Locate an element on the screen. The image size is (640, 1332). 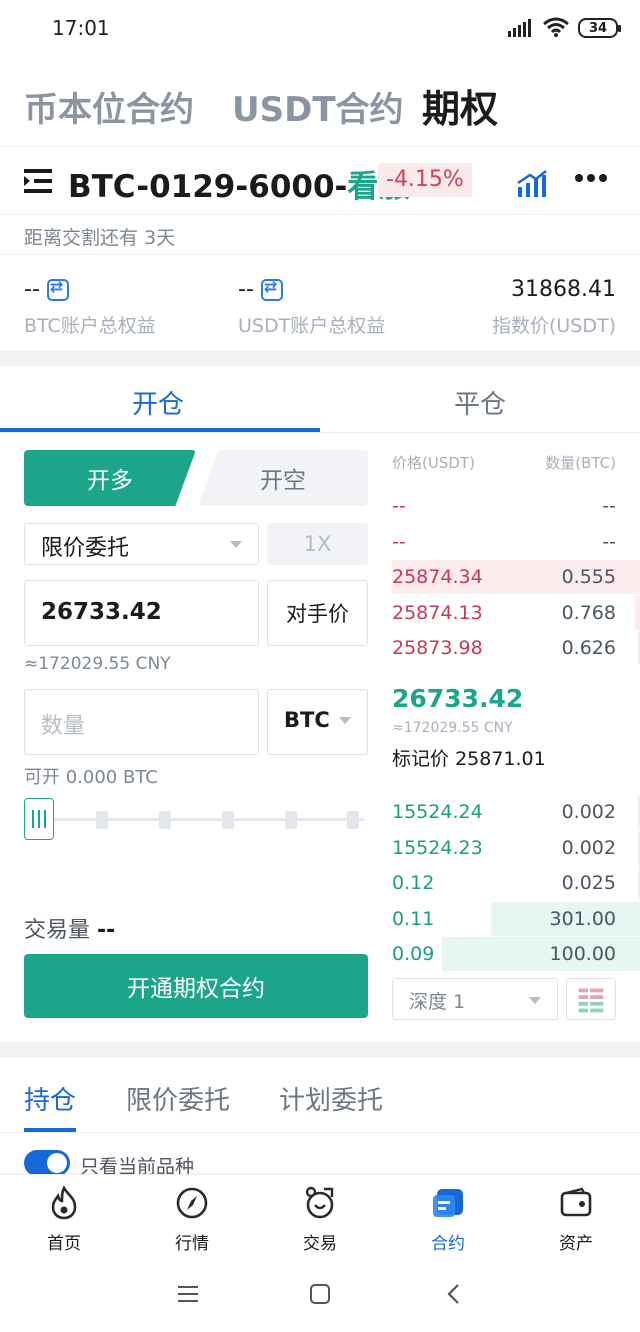
nav-assets: 资产 is located at coordinates (576, 1216).